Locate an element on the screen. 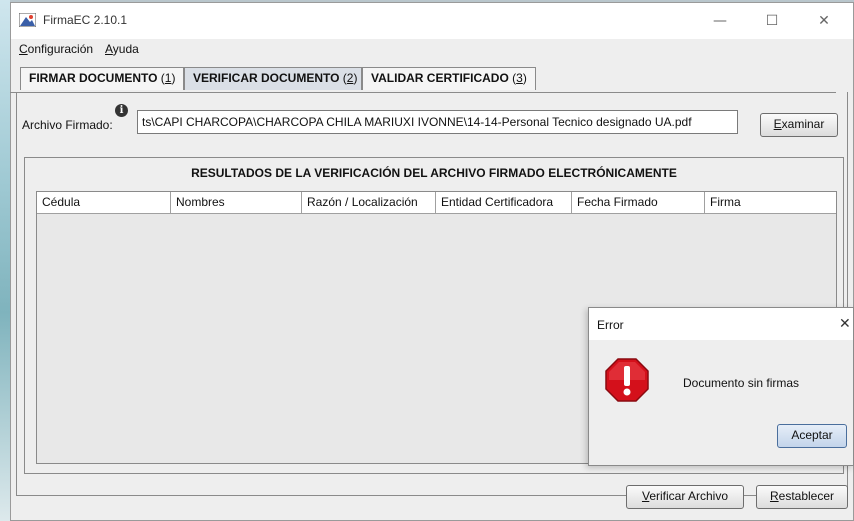  dialog-title: Error is located at coordinates (610, 325).